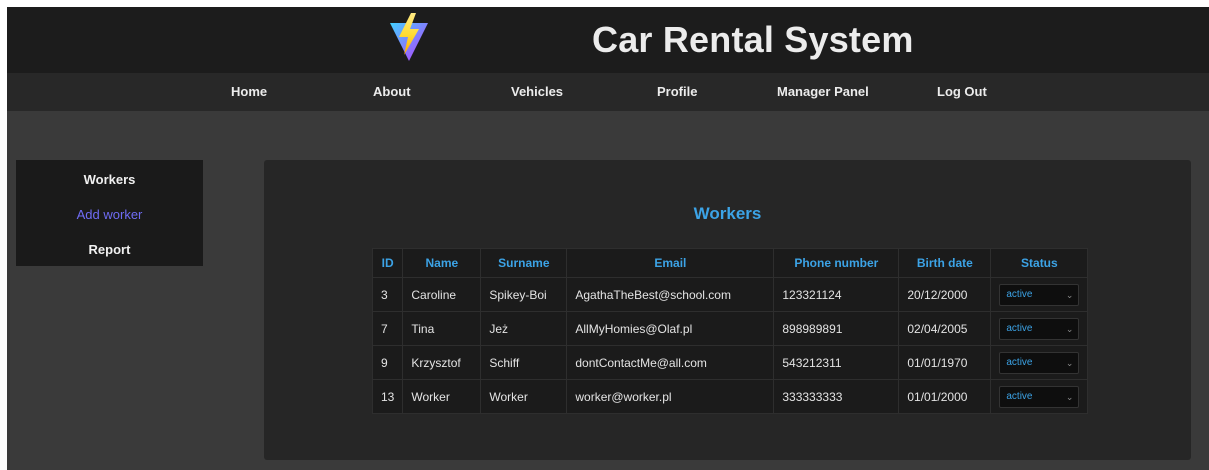 This screenshot has width=1209, height=470. I want to click on nav-log-out: Log Out, so click(962, 91).